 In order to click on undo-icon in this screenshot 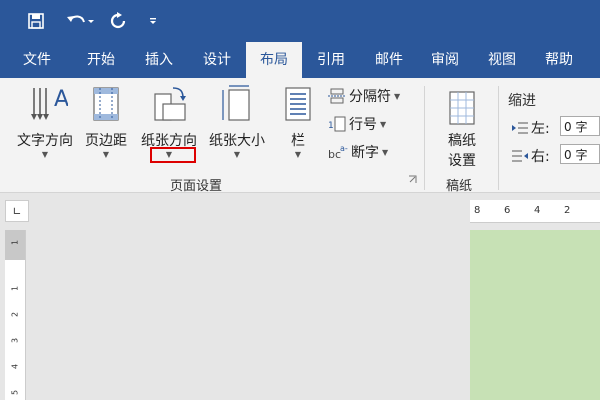, I will do `click(80, 19)`.